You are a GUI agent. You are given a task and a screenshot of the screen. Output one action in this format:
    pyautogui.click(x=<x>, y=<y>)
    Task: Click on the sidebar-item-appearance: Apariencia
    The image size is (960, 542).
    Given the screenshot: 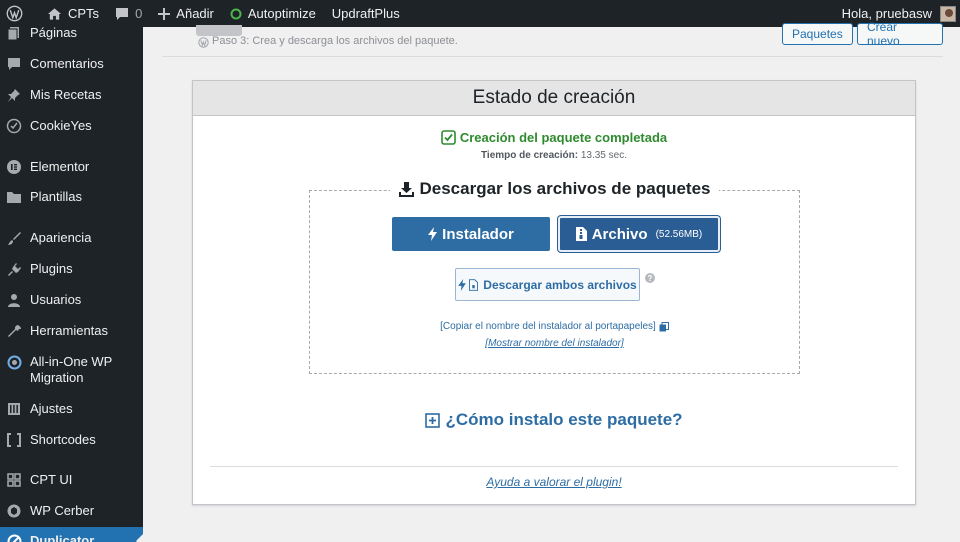 What is the action you would take?
    pyautogui.click(x=71, y=238)
    